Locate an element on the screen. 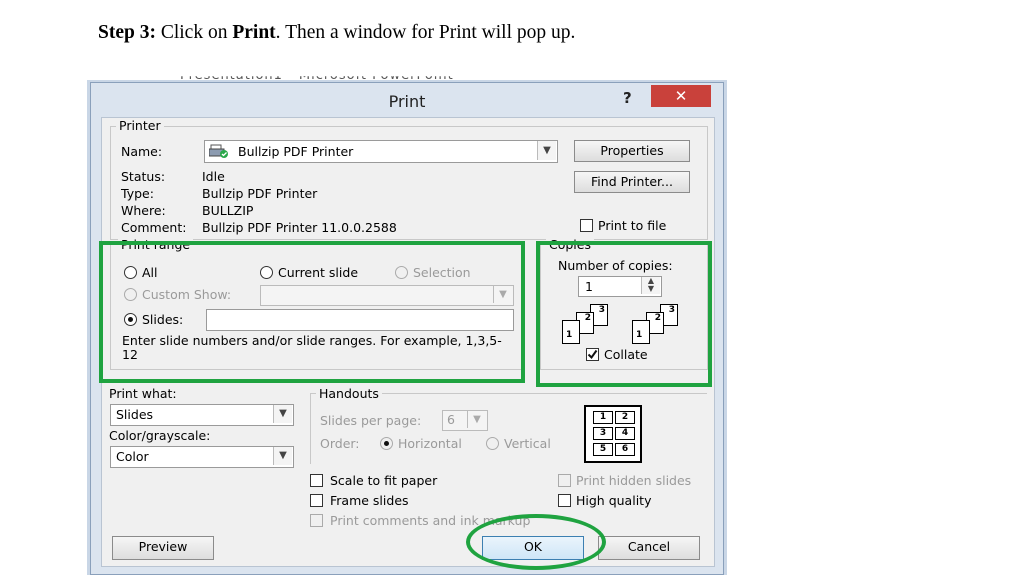 The image size is (1024, 575). order-label: Order: is located at coordinates (340, 443).